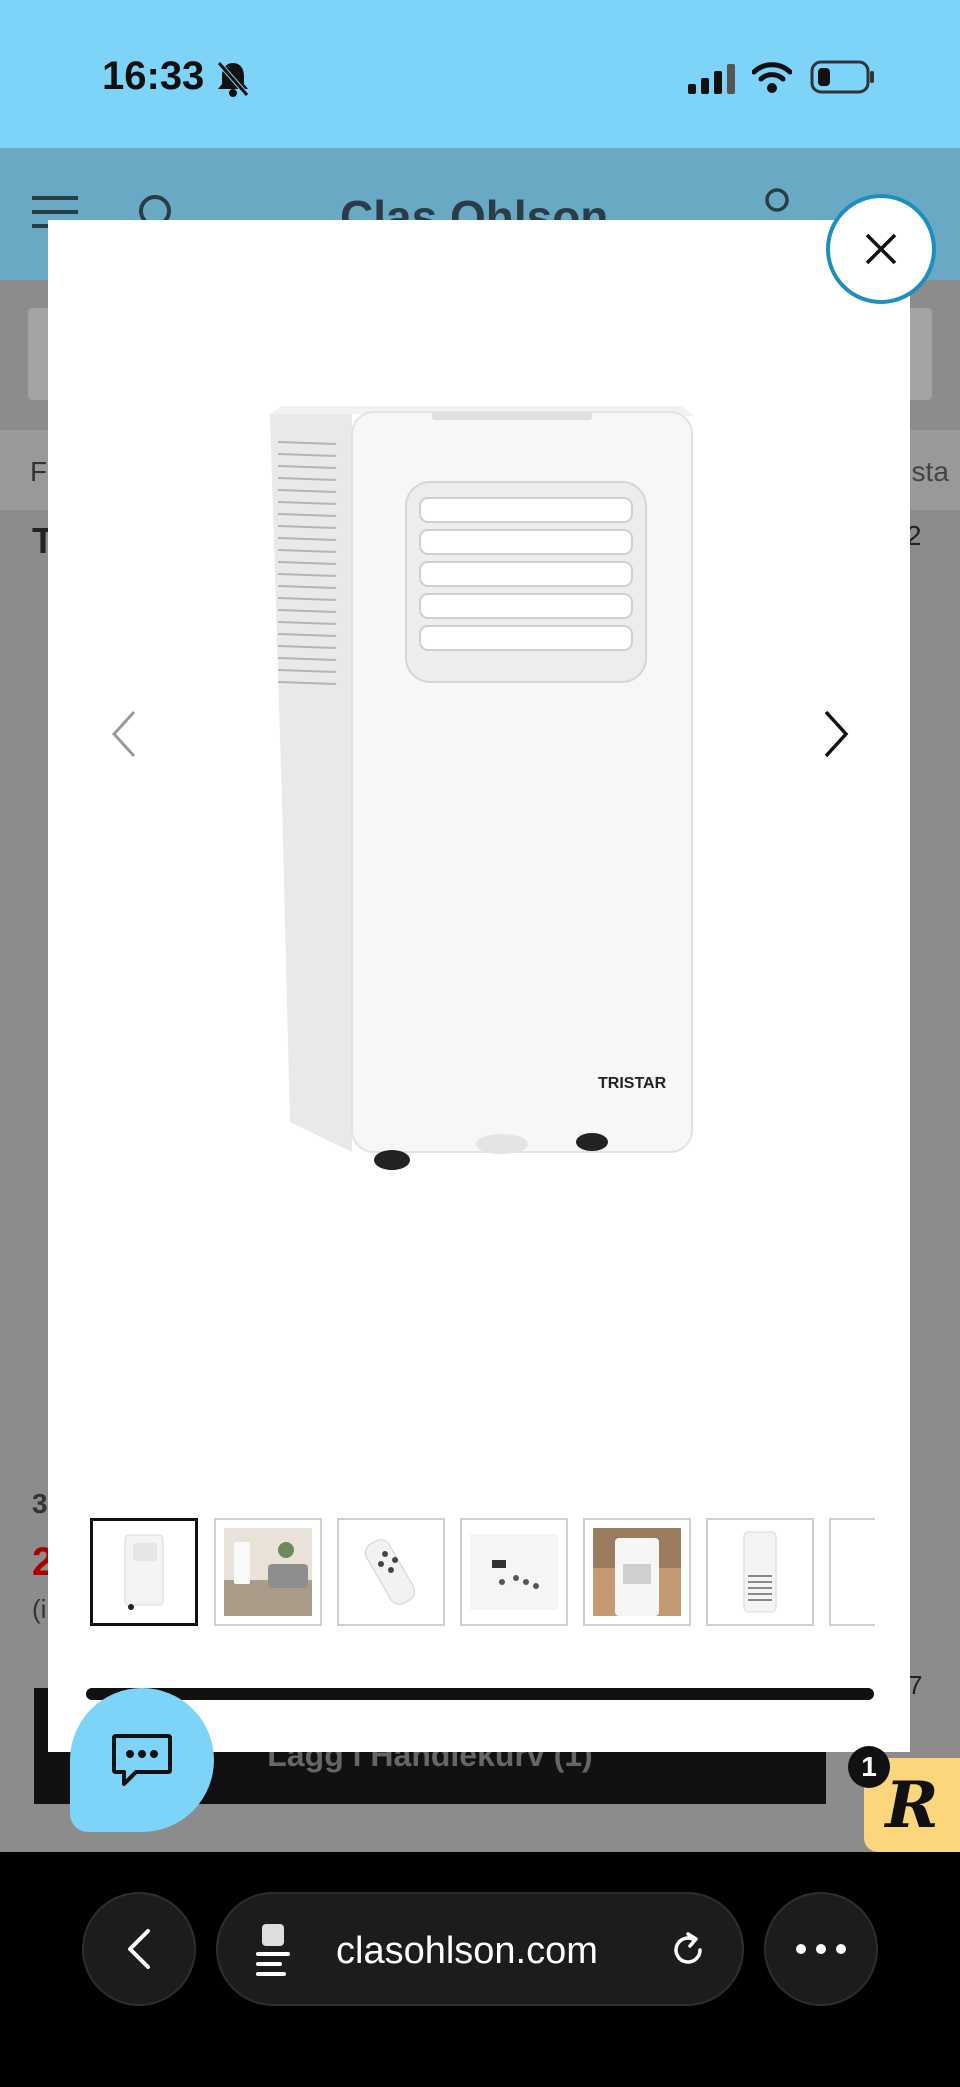  I want to click on gallery-scroll-progress-fill, so click(480, 1694).